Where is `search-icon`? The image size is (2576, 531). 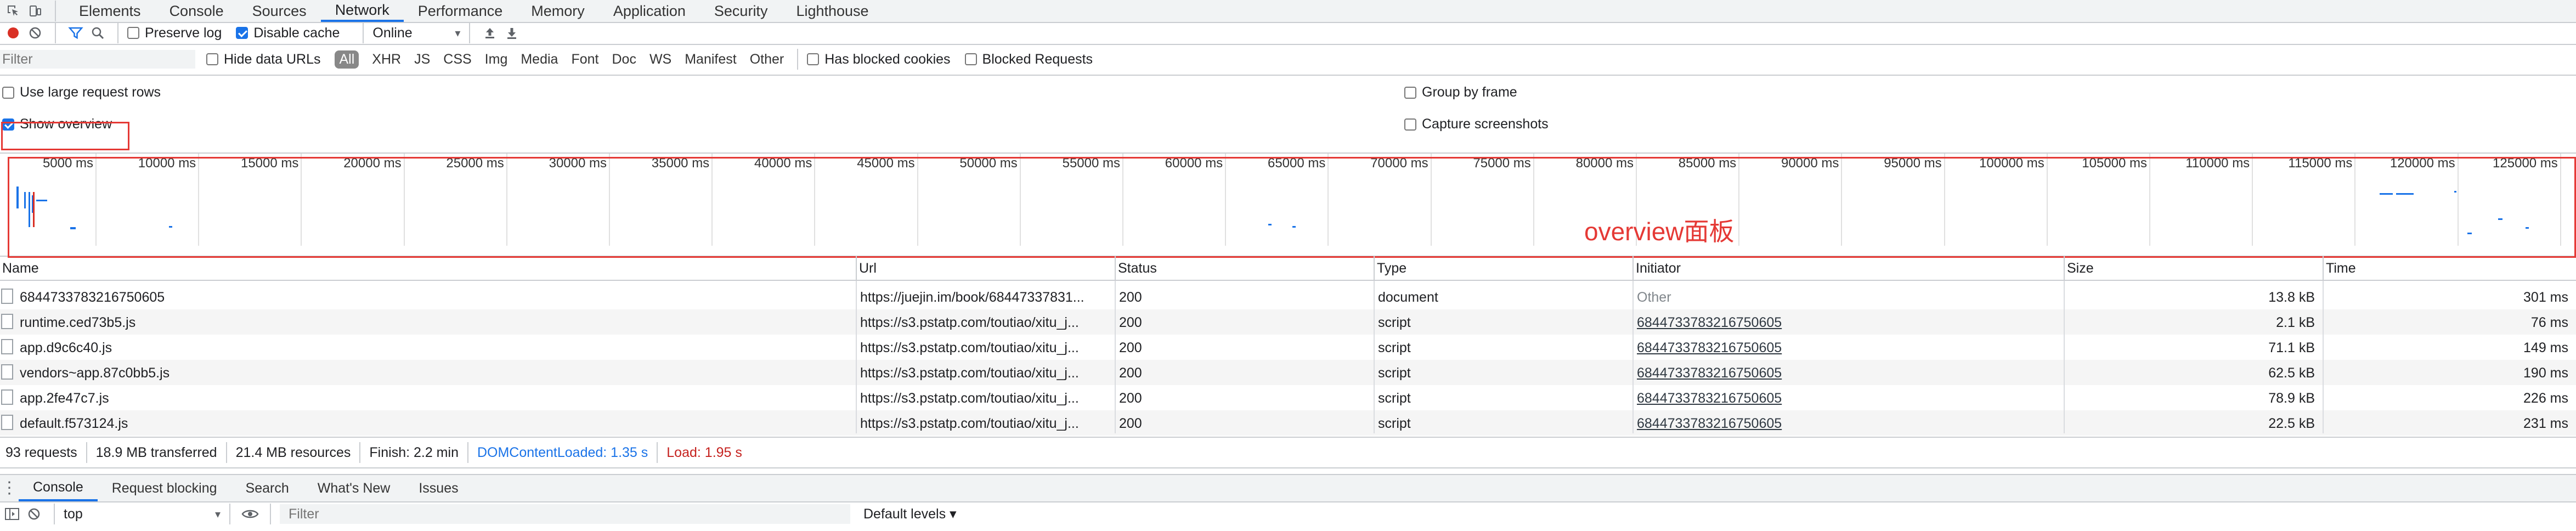
search-icon is located at coordinates (98, 33).